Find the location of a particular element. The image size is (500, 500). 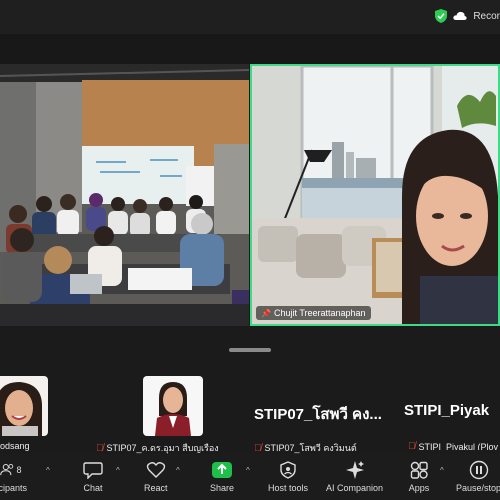

participant-label: odsang is located at coordinates (15, 446).